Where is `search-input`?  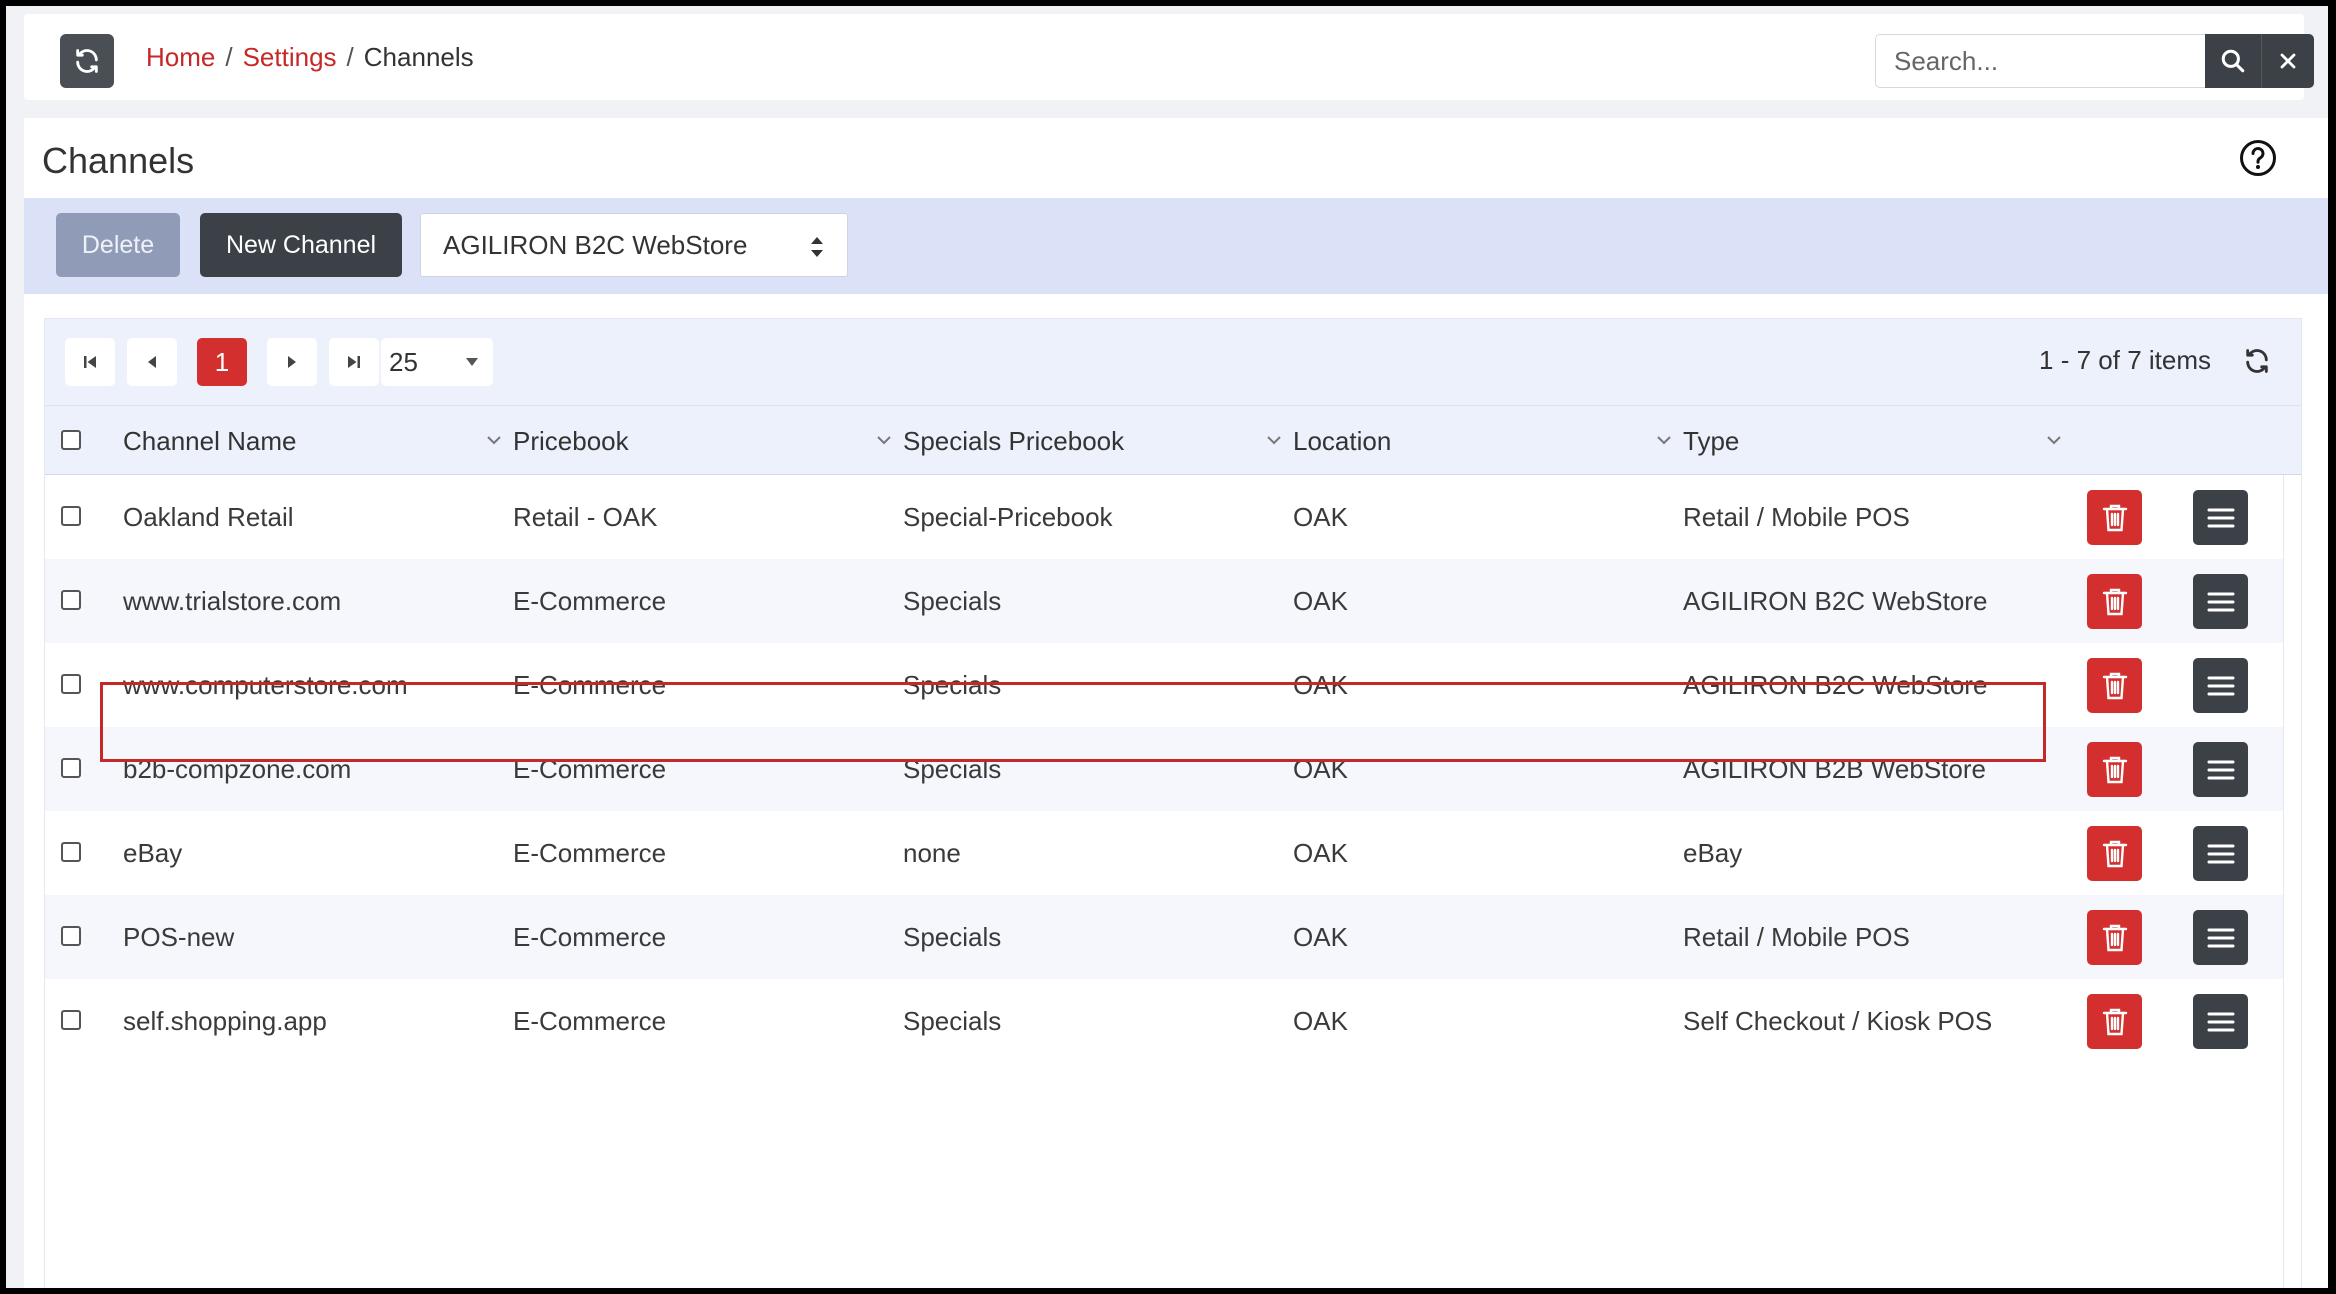
search-input is located at coordinates (2040, 61).